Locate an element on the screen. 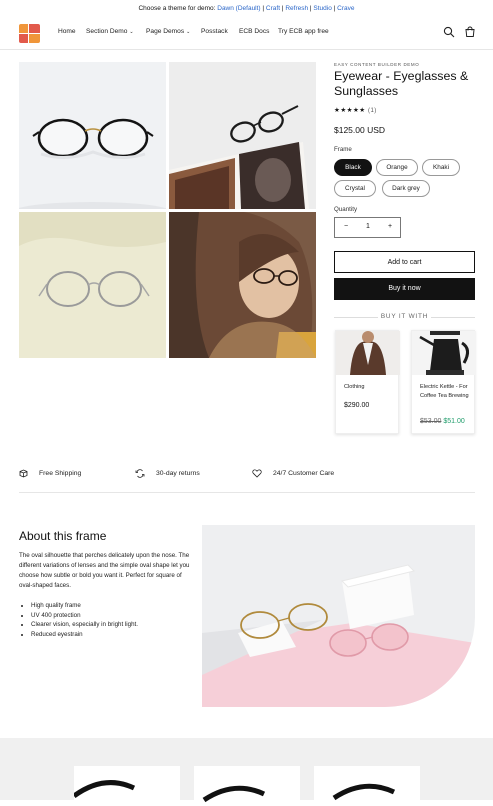 The height and width of the screenshot is (806, 493). nav-page-demos: Page Demos ⌄ is located at coordinates (168, 31).